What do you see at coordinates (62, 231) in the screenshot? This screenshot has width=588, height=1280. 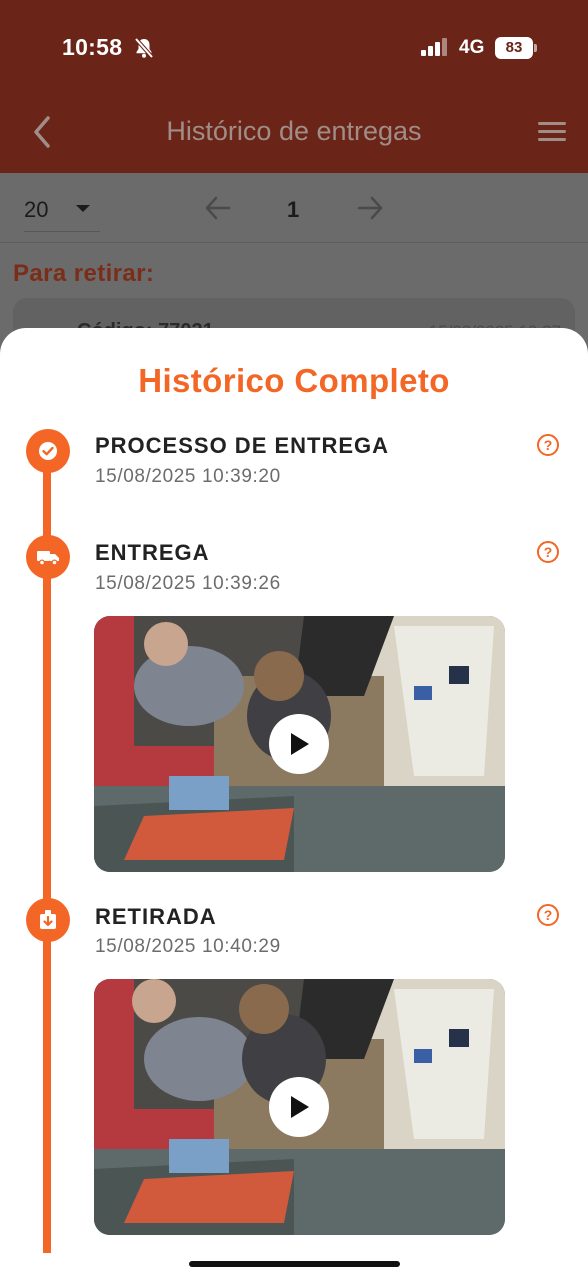 I see `select-underline` at bounding box center [62, 231].